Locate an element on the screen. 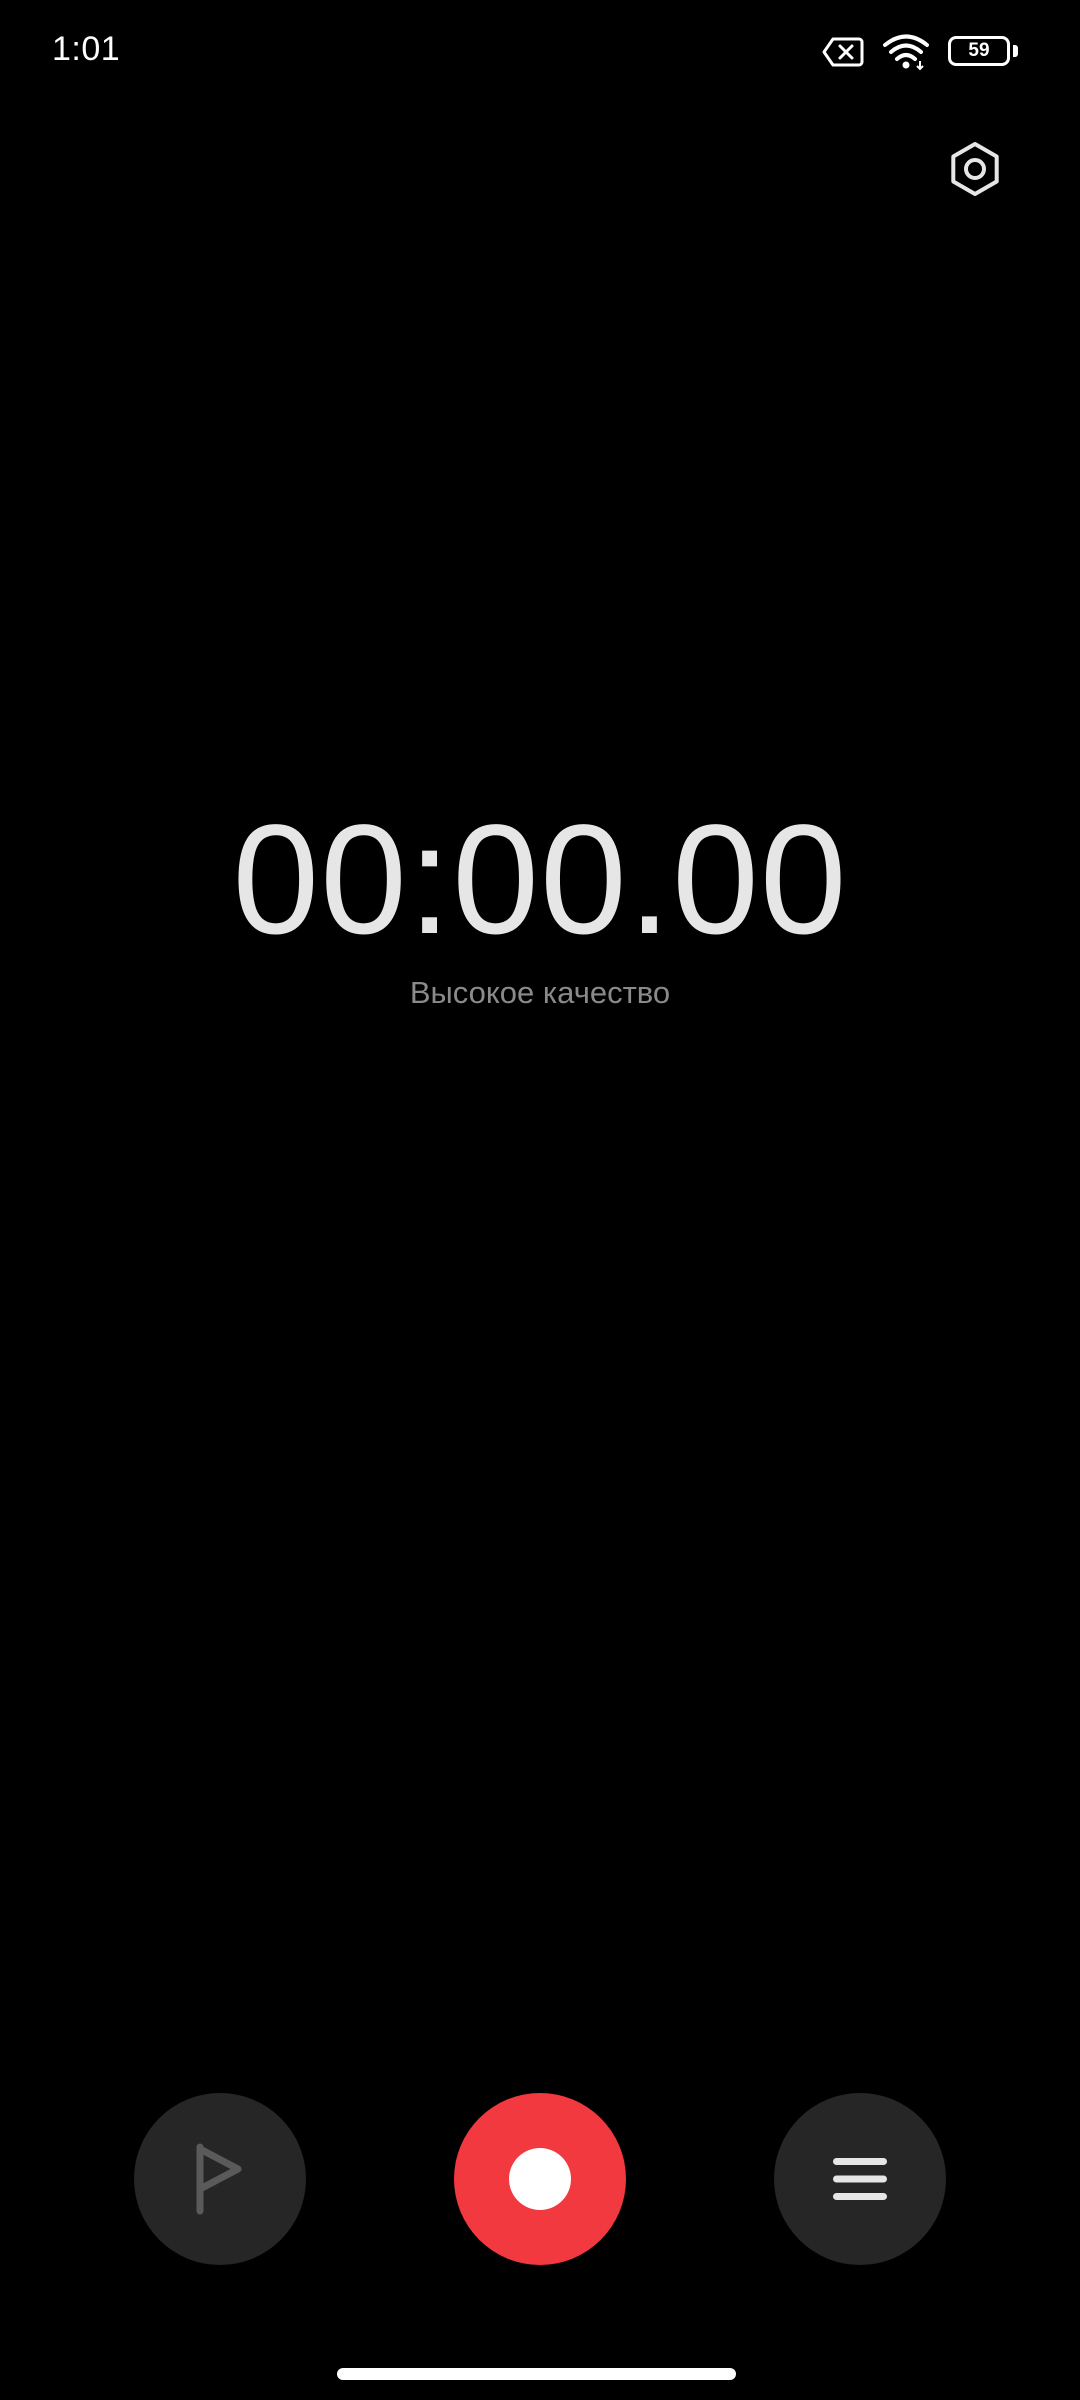 The height and width of the screenshot is (2400, 1080). flag-button is located at coordinates (220, 2179).